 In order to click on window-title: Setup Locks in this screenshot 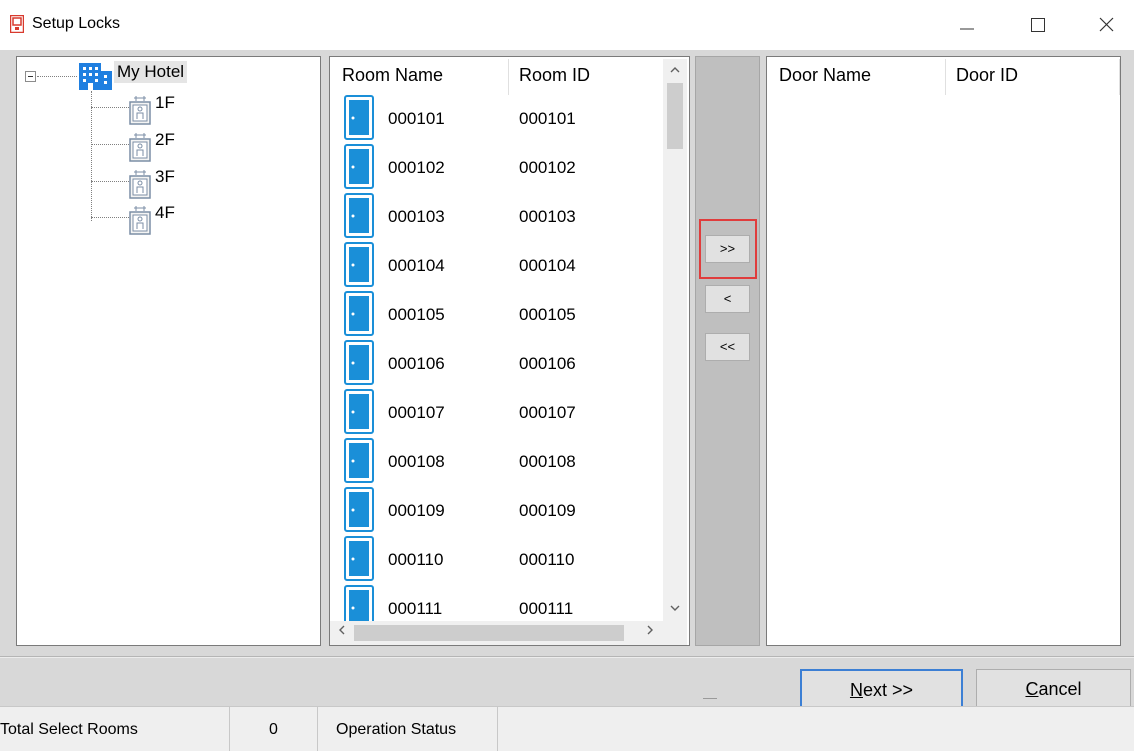, I will do `click(76, 23)`.